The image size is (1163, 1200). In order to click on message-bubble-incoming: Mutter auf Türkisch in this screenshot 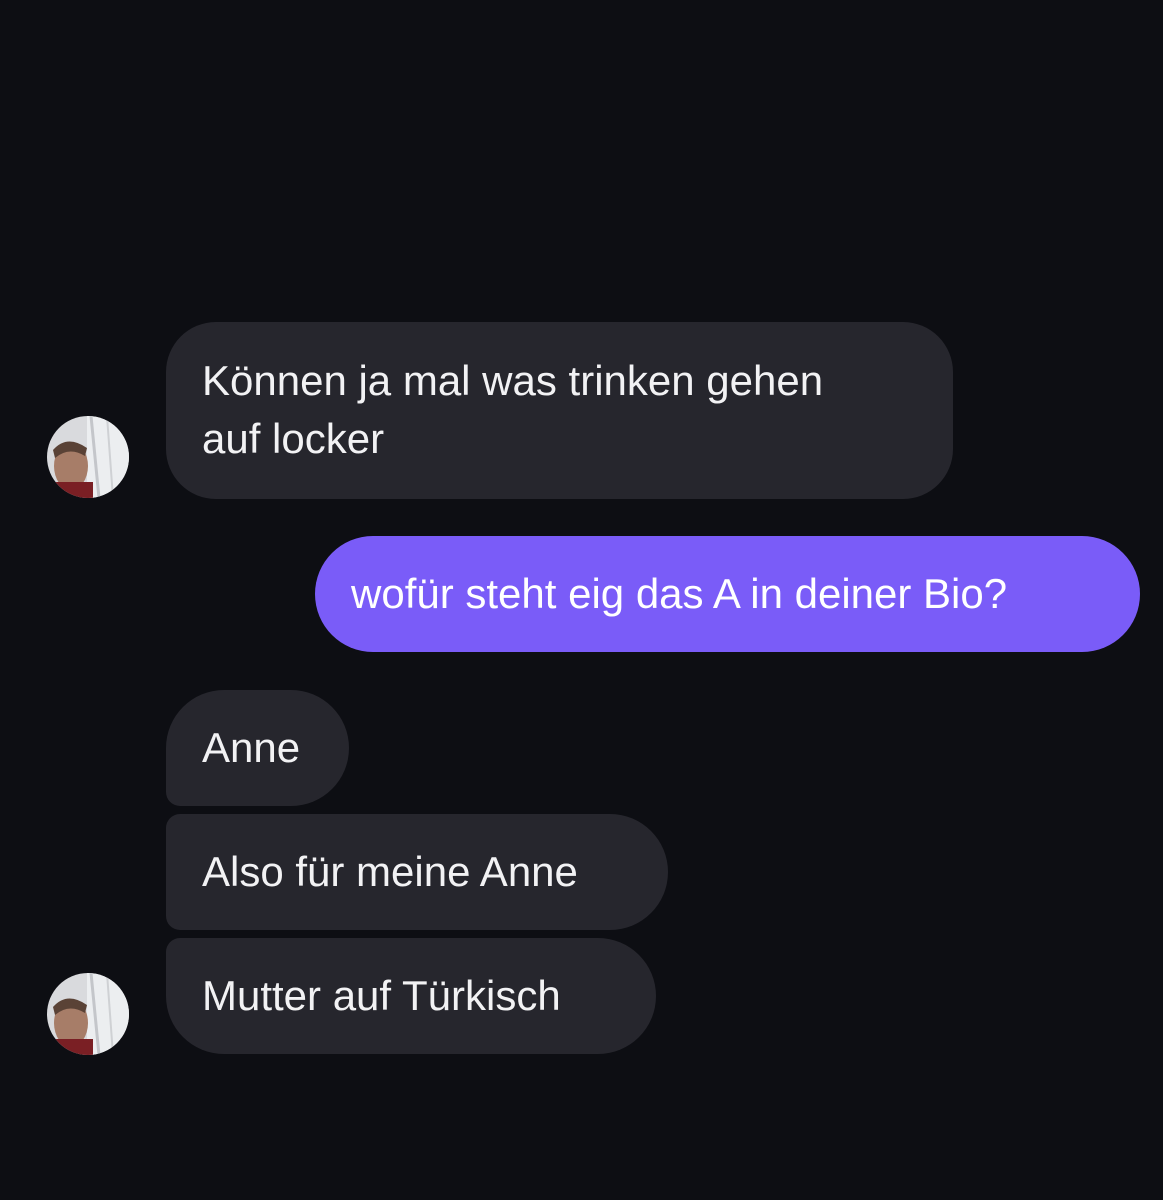, I will do `click(411, 996)`.